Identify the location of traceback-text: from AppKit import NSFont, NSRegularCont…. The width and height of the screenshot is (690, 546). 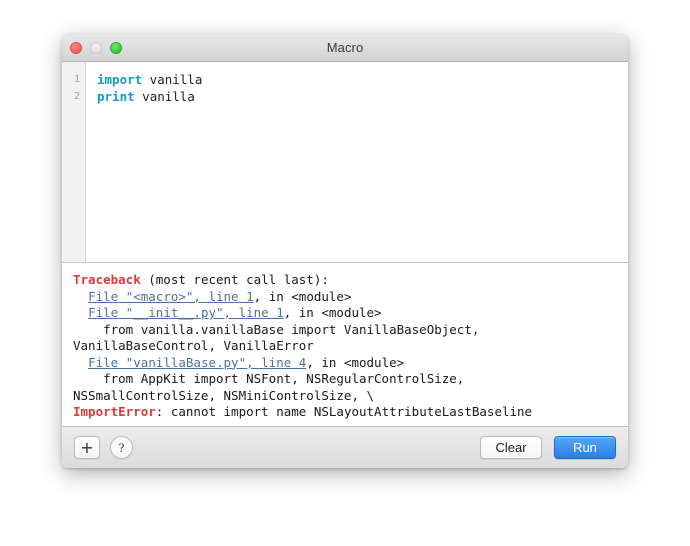
(269, 378).